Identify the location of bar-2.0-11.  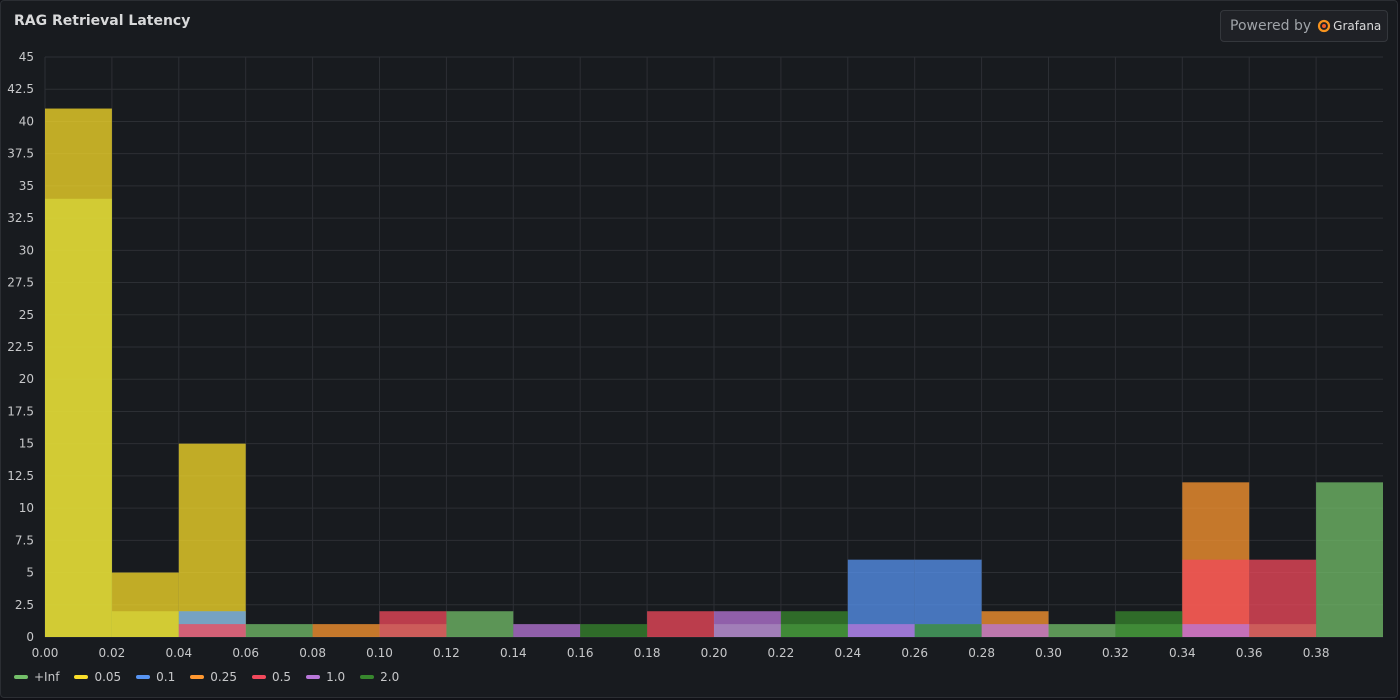
(814, 624).